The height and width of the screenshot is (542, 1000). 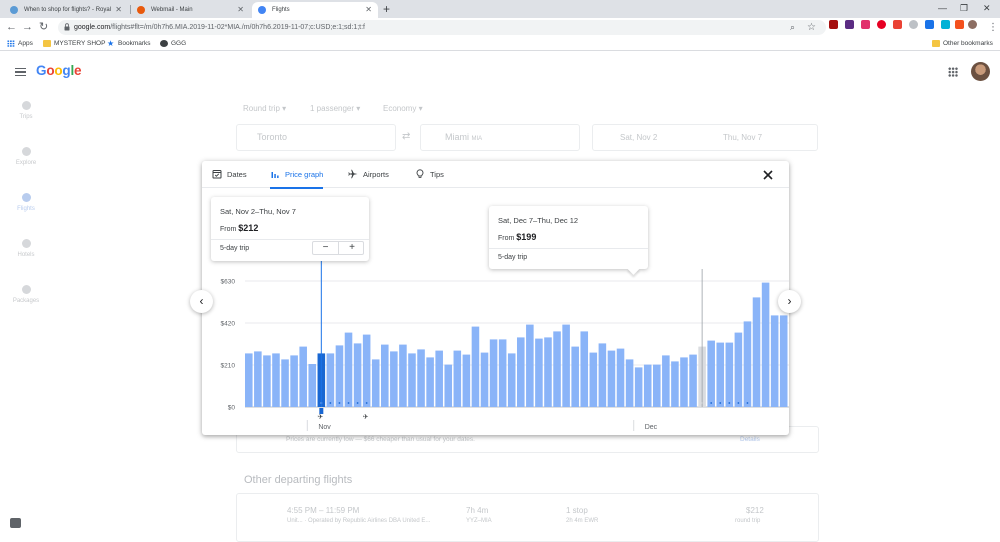 What do you see at coordinates (750, 439) in the screenshot?
I see `price-insight-details-link: Details` at bounding box center [750, 439].